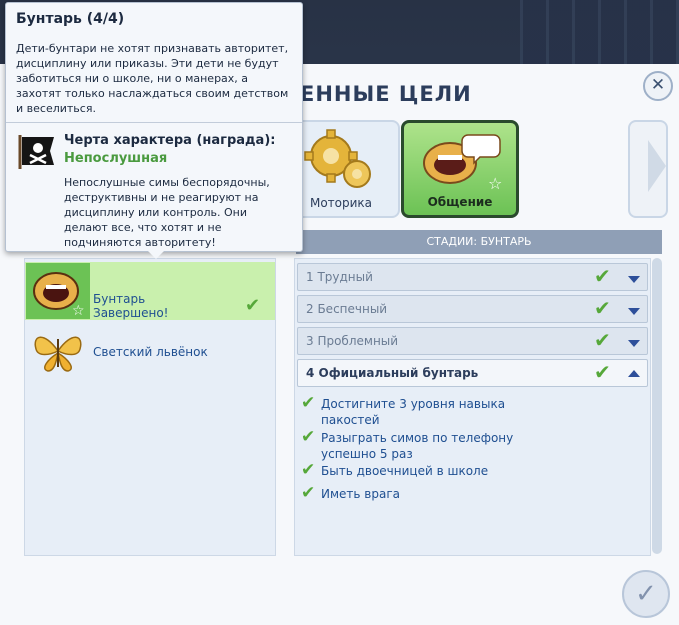 The width and height of the screenshot is (679, 625). What do you see at coordinates (405, 471) in the screenshot?
I see `goal-text: Быть двоечницей в школе` at bounding box center [405, 471].